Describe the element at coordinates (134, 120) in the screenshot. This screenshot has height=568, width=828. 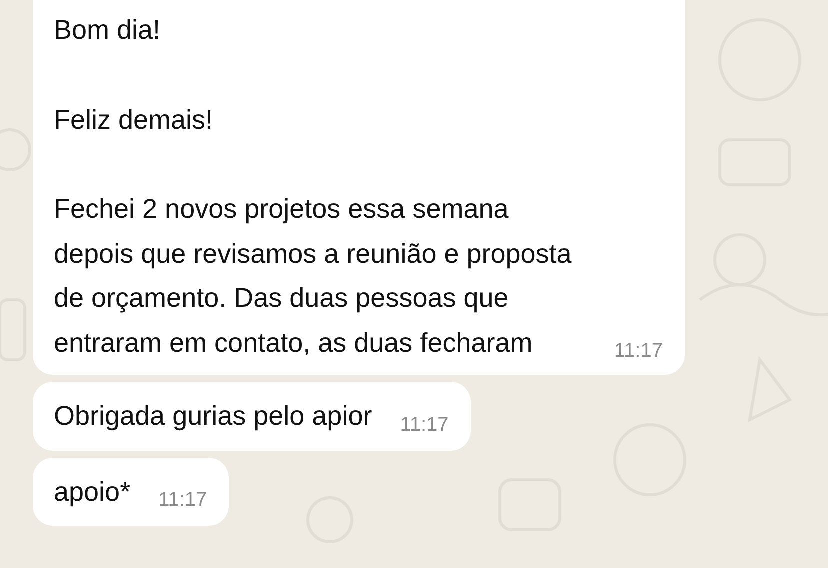
I see `message-text: Feliz demais!` at that location.